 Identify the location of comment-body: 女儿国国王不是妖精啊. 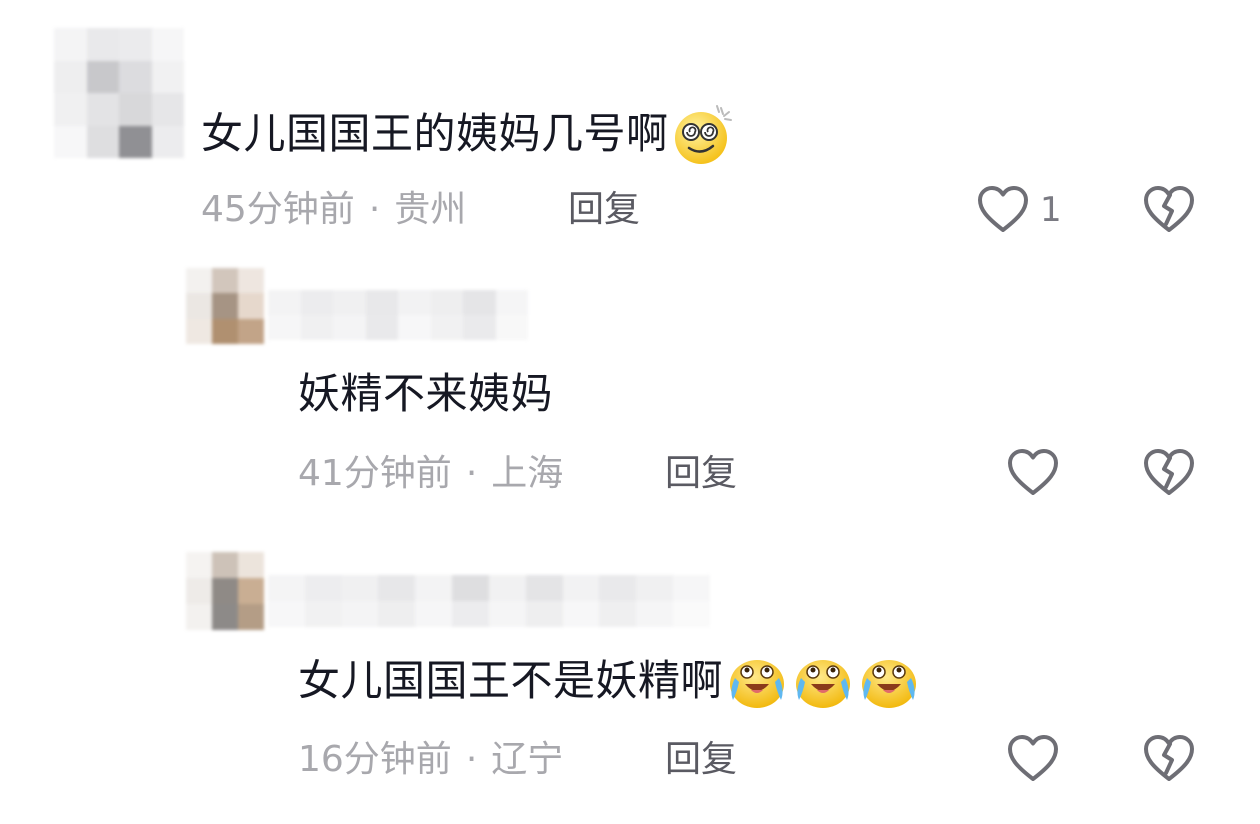
(511, 680).